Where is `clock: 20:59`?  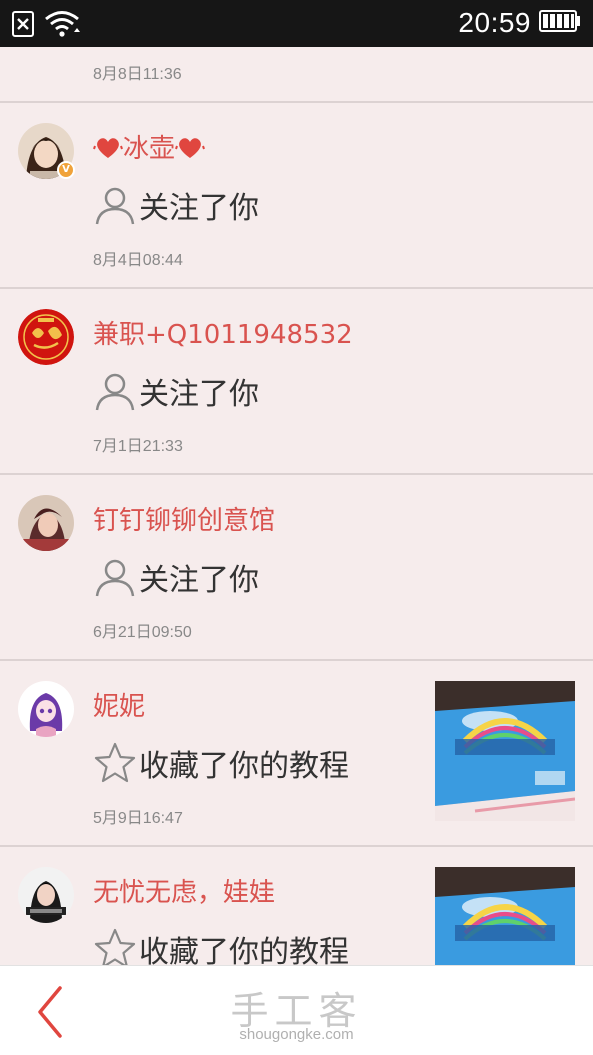
clock: 20:59 is located at coordinates (494, 22).